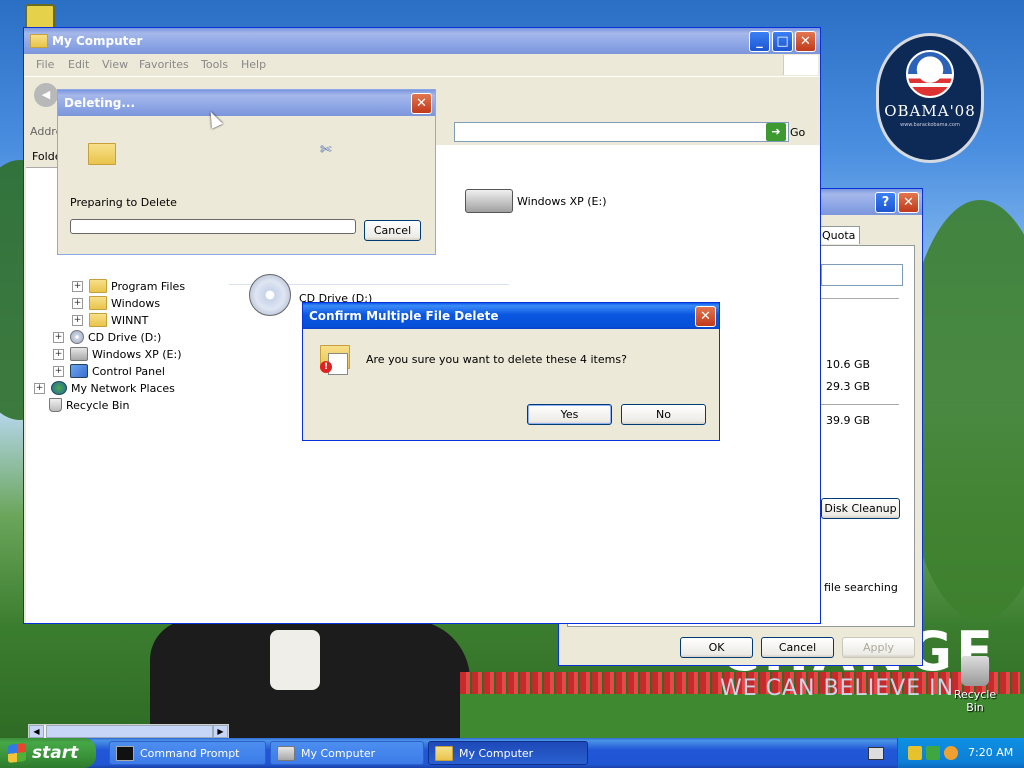  Describe the element at coordinates (960, 753) in the screenshot. I see `system-tray: 7:20 AM` at that location.